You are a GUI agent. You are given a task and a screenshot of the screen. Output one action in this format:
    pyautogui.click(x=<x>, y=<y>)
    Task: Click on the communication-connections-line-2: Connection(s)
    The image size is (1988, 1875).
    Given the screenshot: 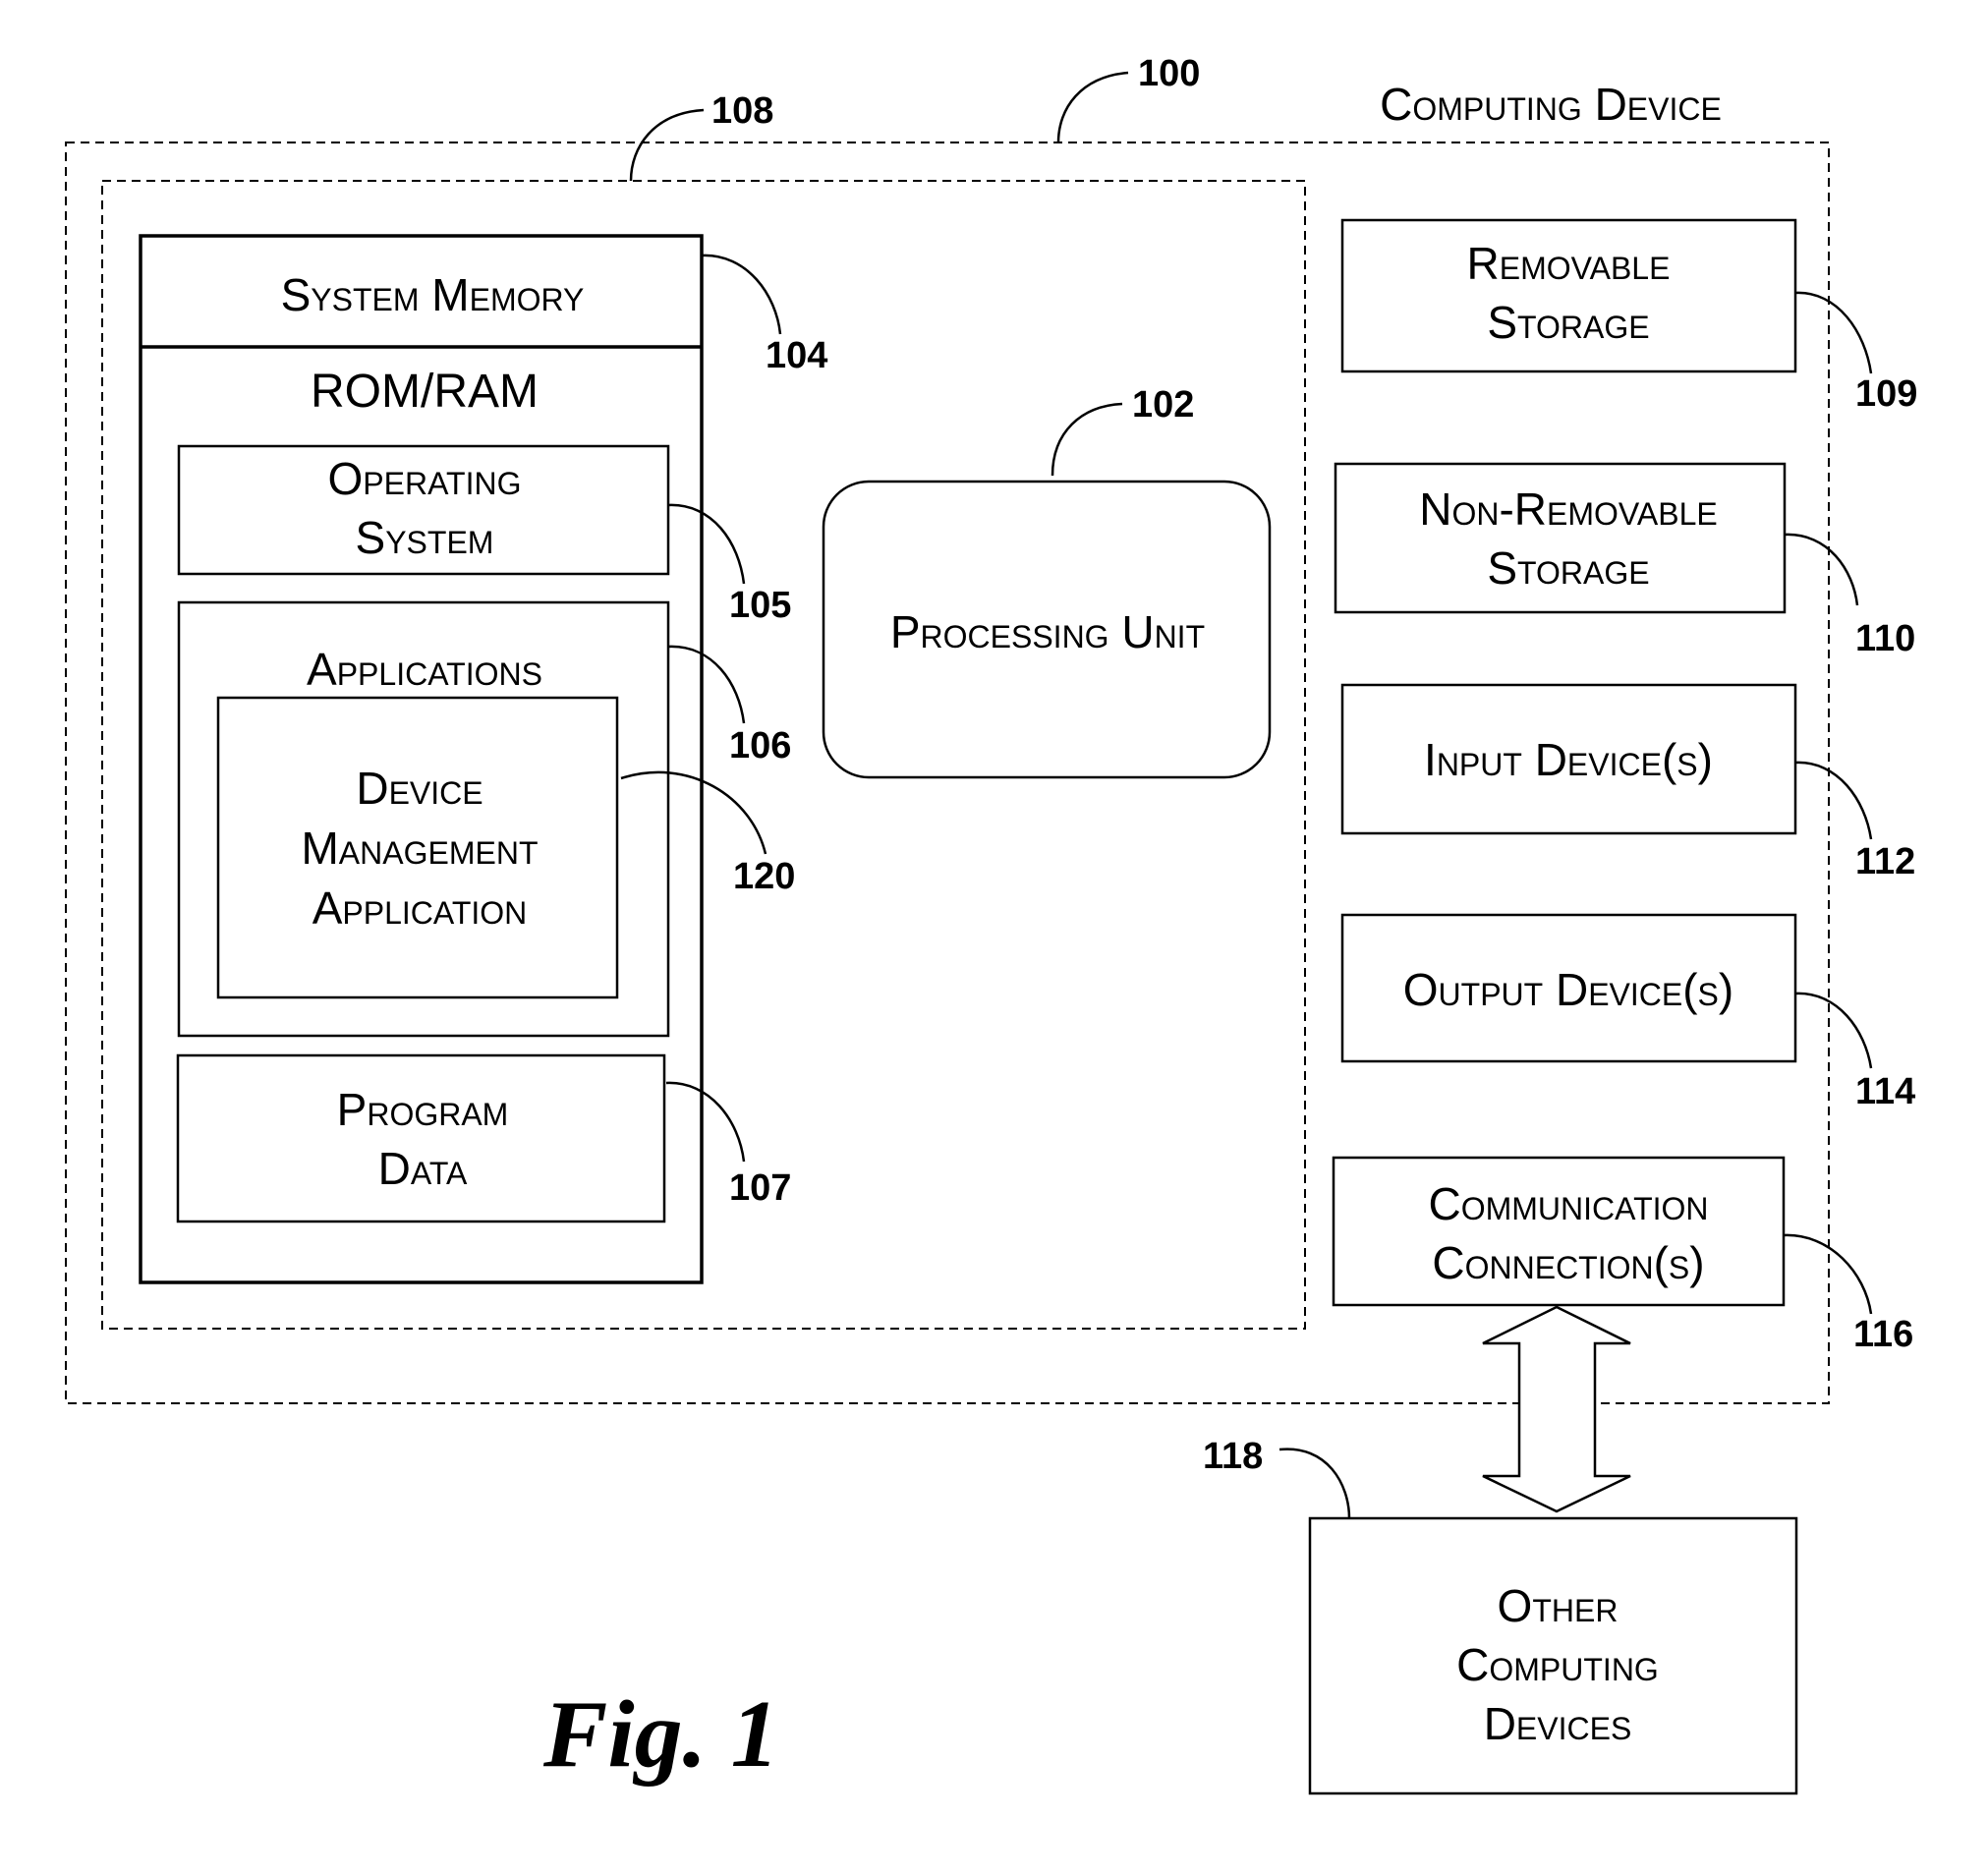 What is the action you would take?
    pyautogui.click(x=1568, y=1262)
    